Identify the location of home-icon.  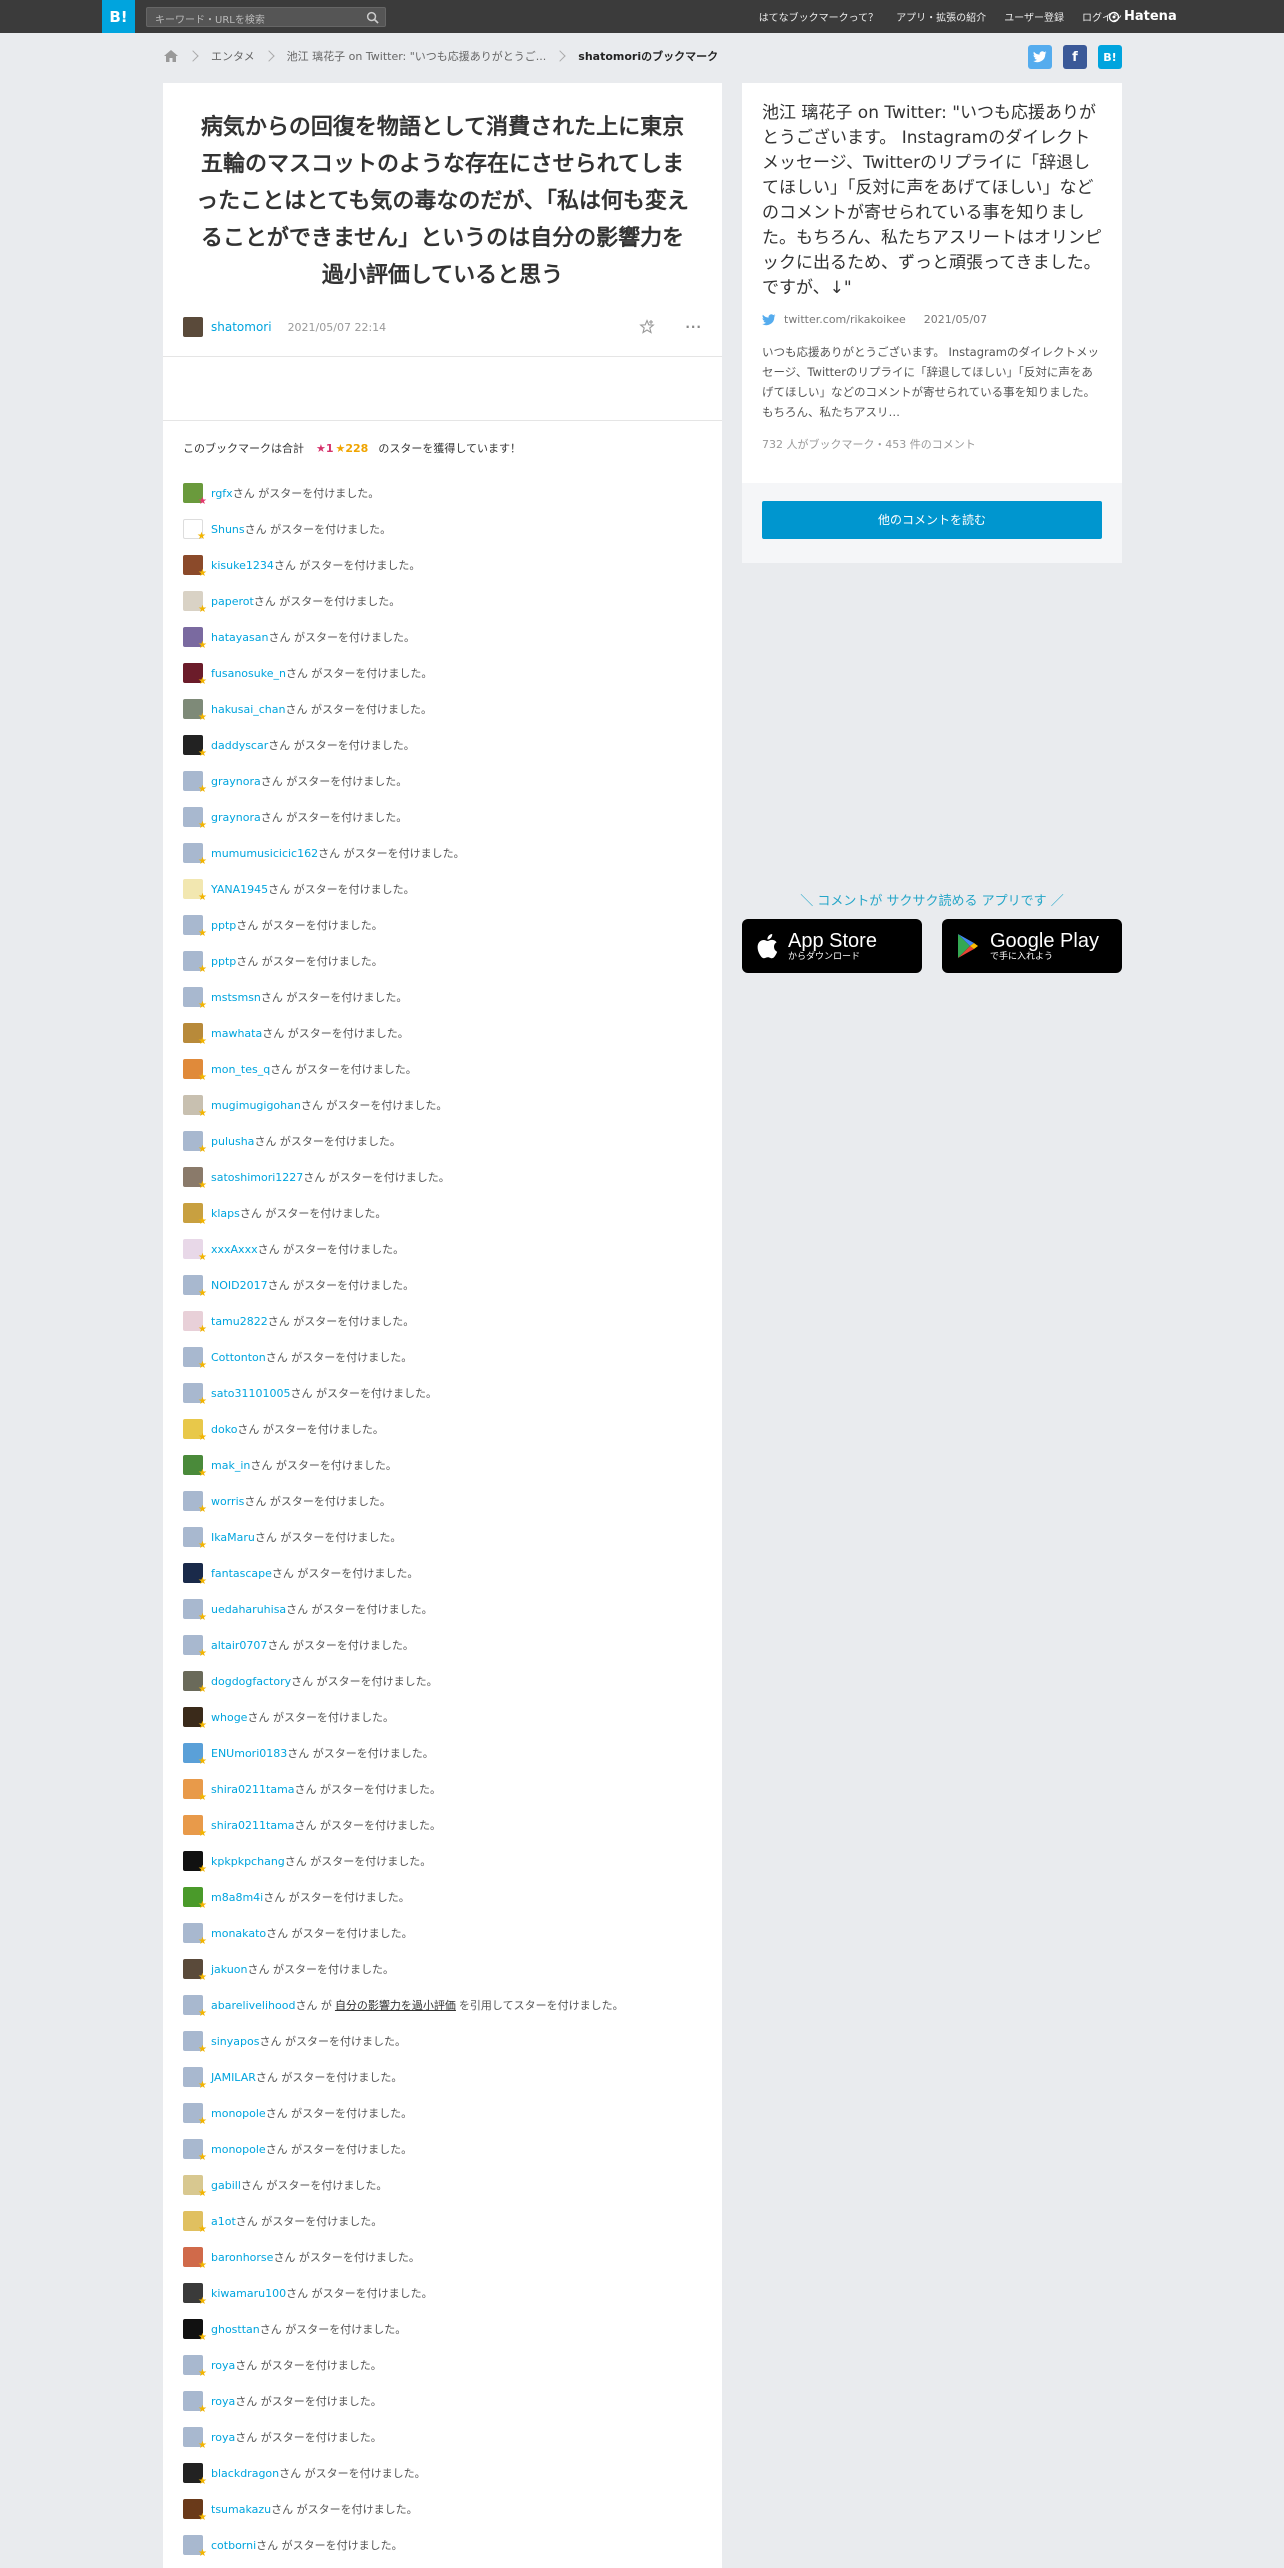
(171, 56).